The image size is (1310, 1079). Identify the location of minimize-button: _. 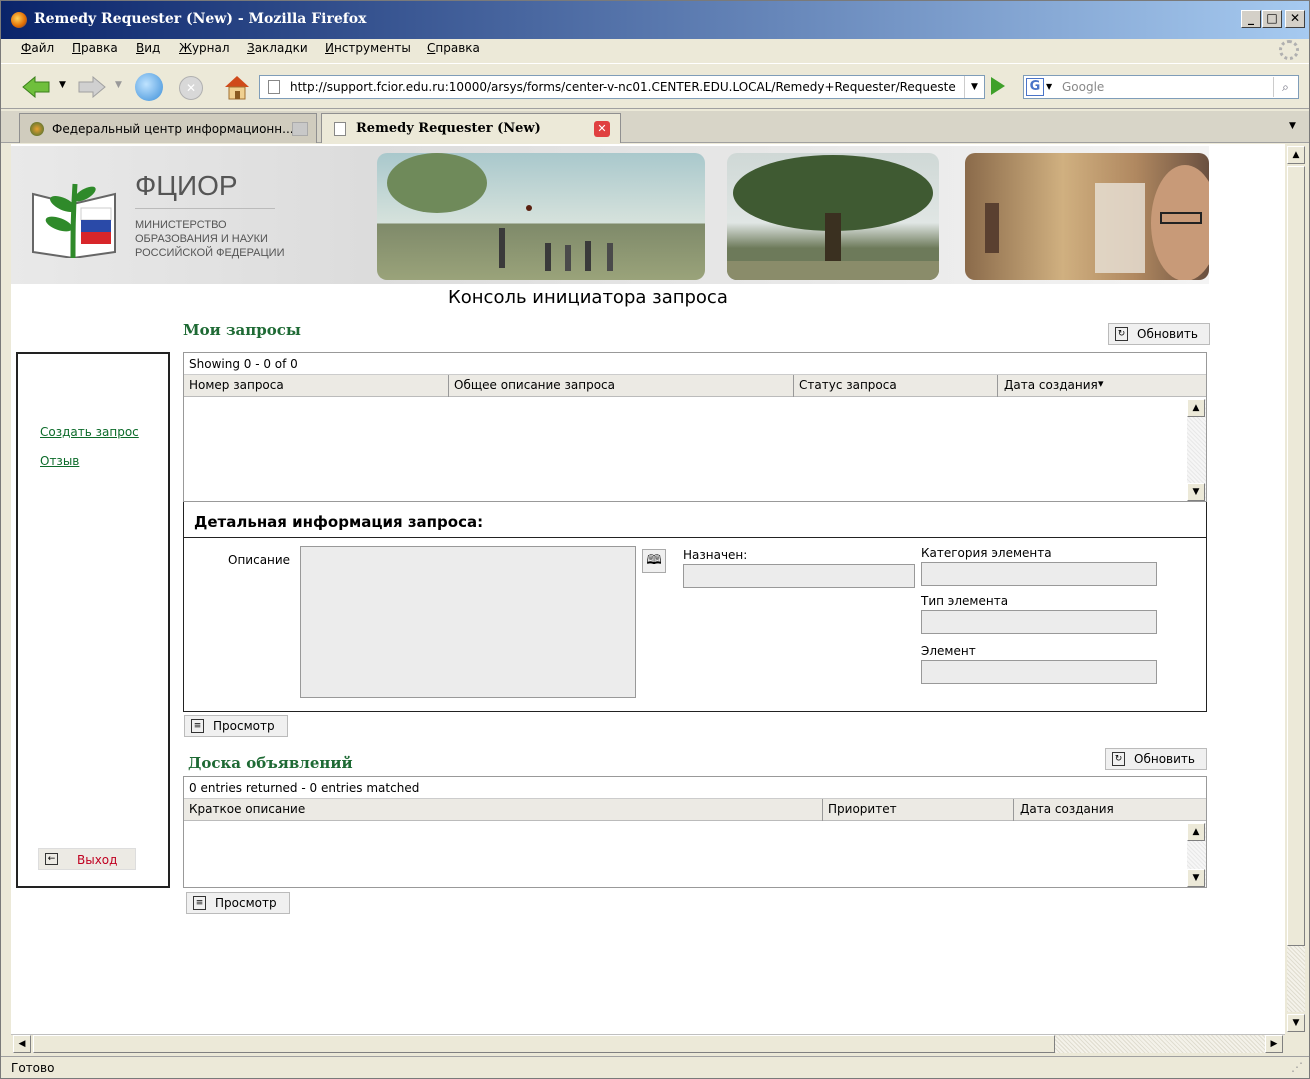
(1251, 19).